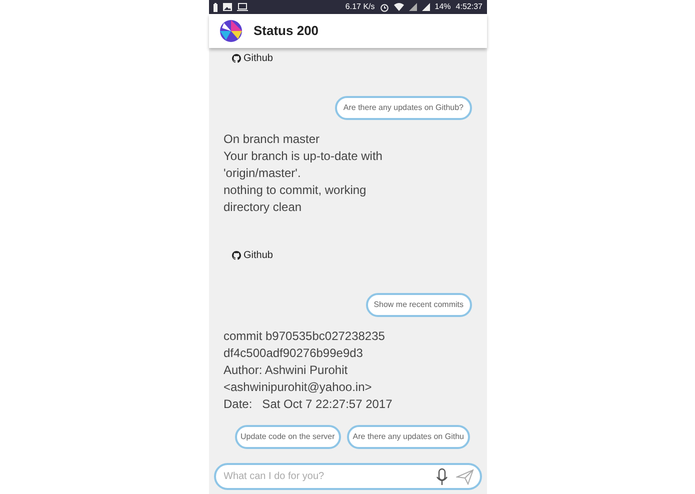  I want to click on message-input-bar: What can I do for you?, so click(348, 476).